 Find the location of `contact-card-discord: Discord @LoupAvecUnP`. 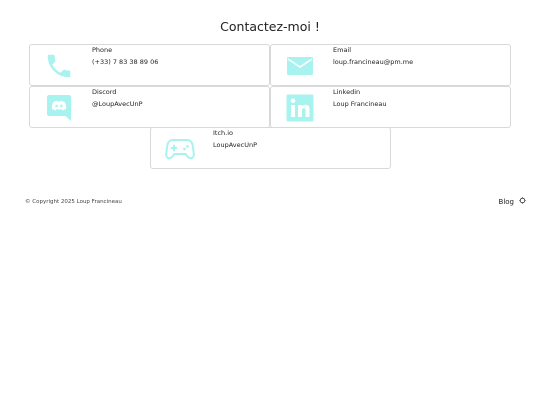

contact-card-discord: Discord @LoupAvecUnP is located at coordinates (149, 107).